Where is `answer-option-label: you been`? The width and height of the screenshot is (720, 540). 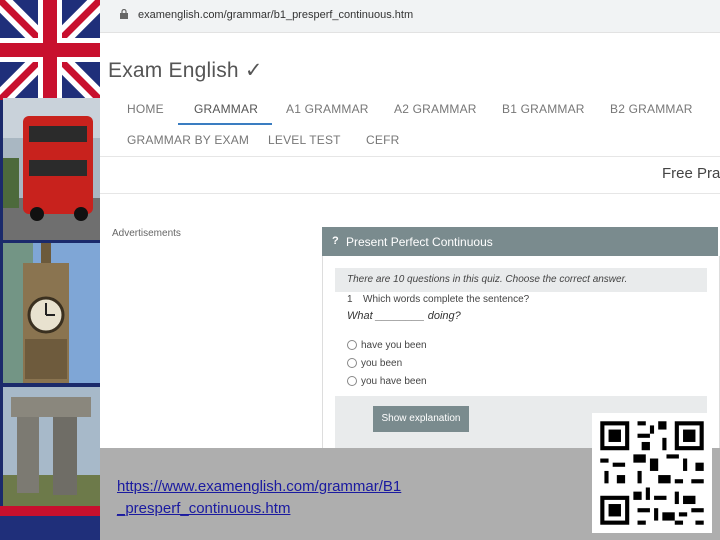 answer-option-label: you been is located at coordinates (382, 363).